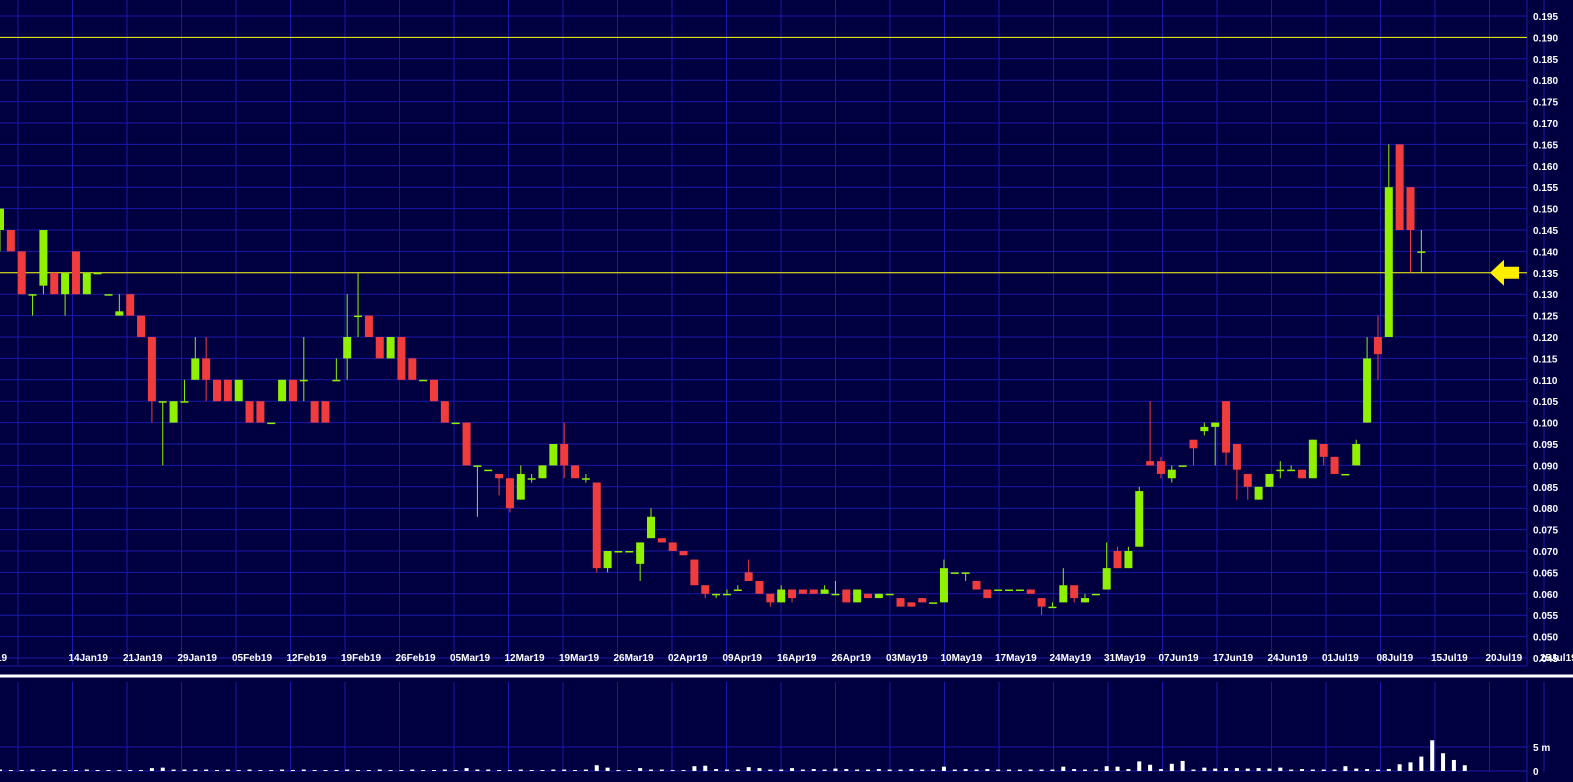  What do you see at coordinates (1545, 466) in the screenshot?
I see `price-tick-label: 0.090` at bounding box center [1545, 466].